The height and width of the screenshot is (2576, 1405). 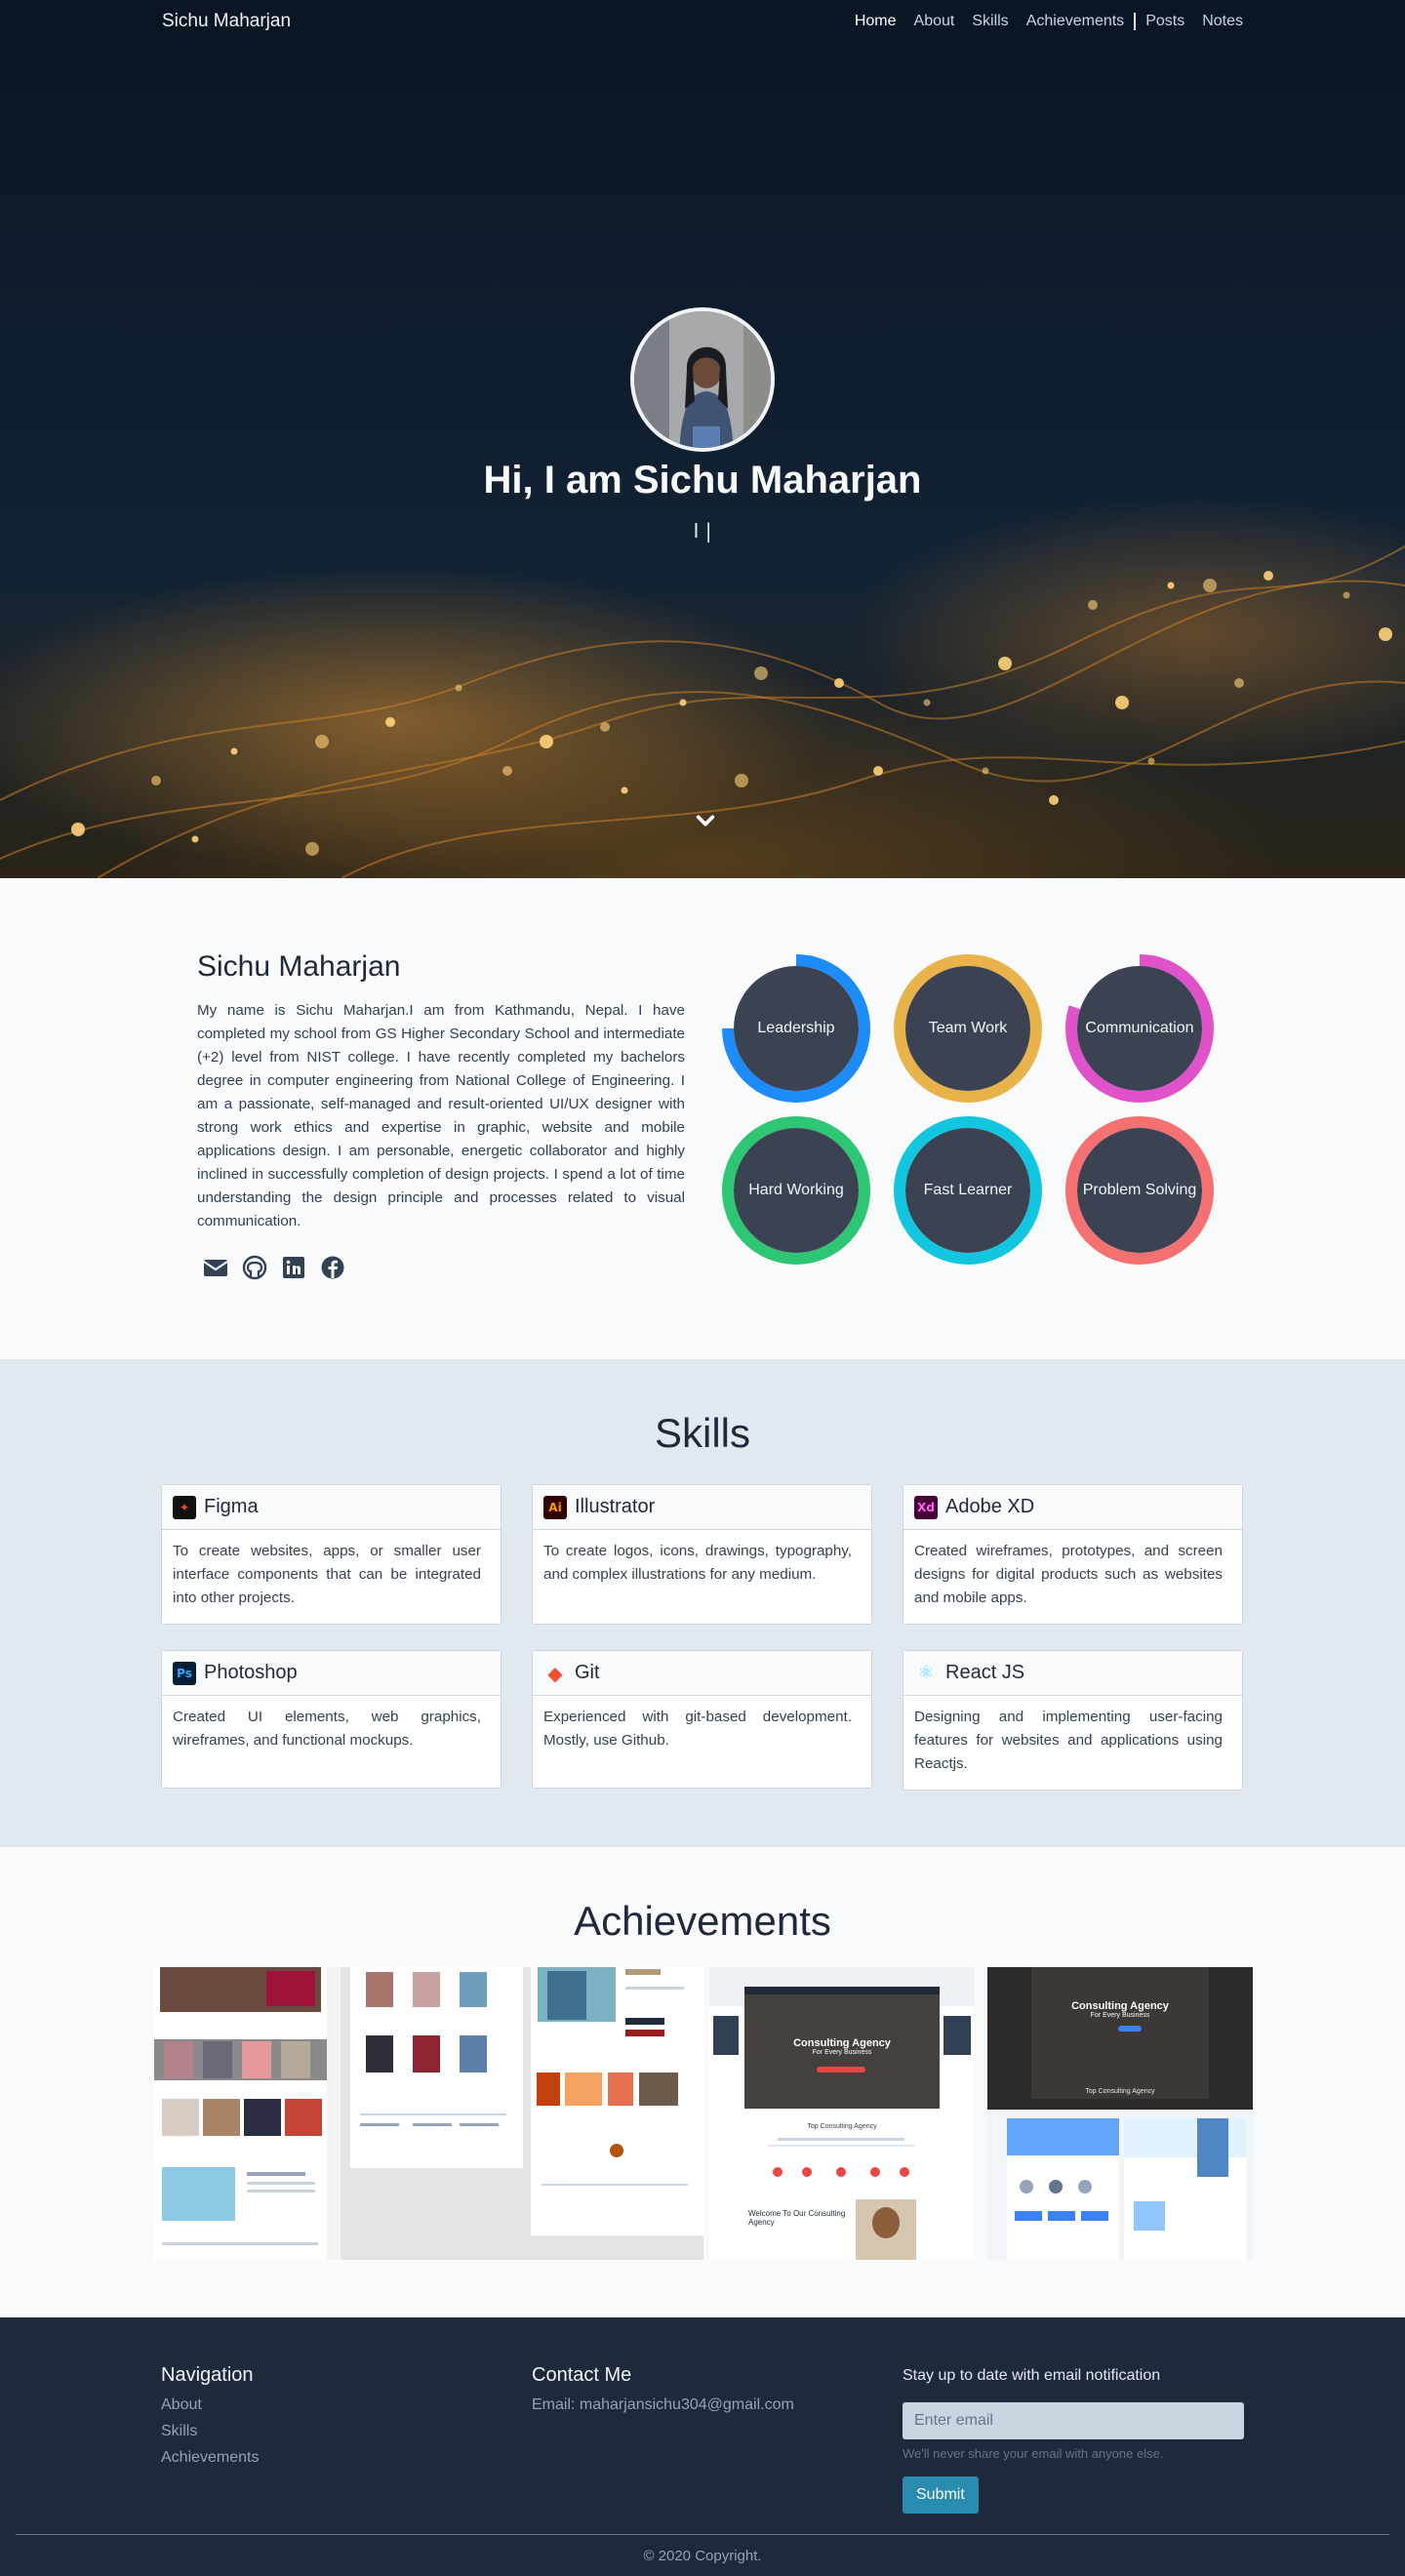 I want to click on facebook-icon, so click(x=332, y=1267).